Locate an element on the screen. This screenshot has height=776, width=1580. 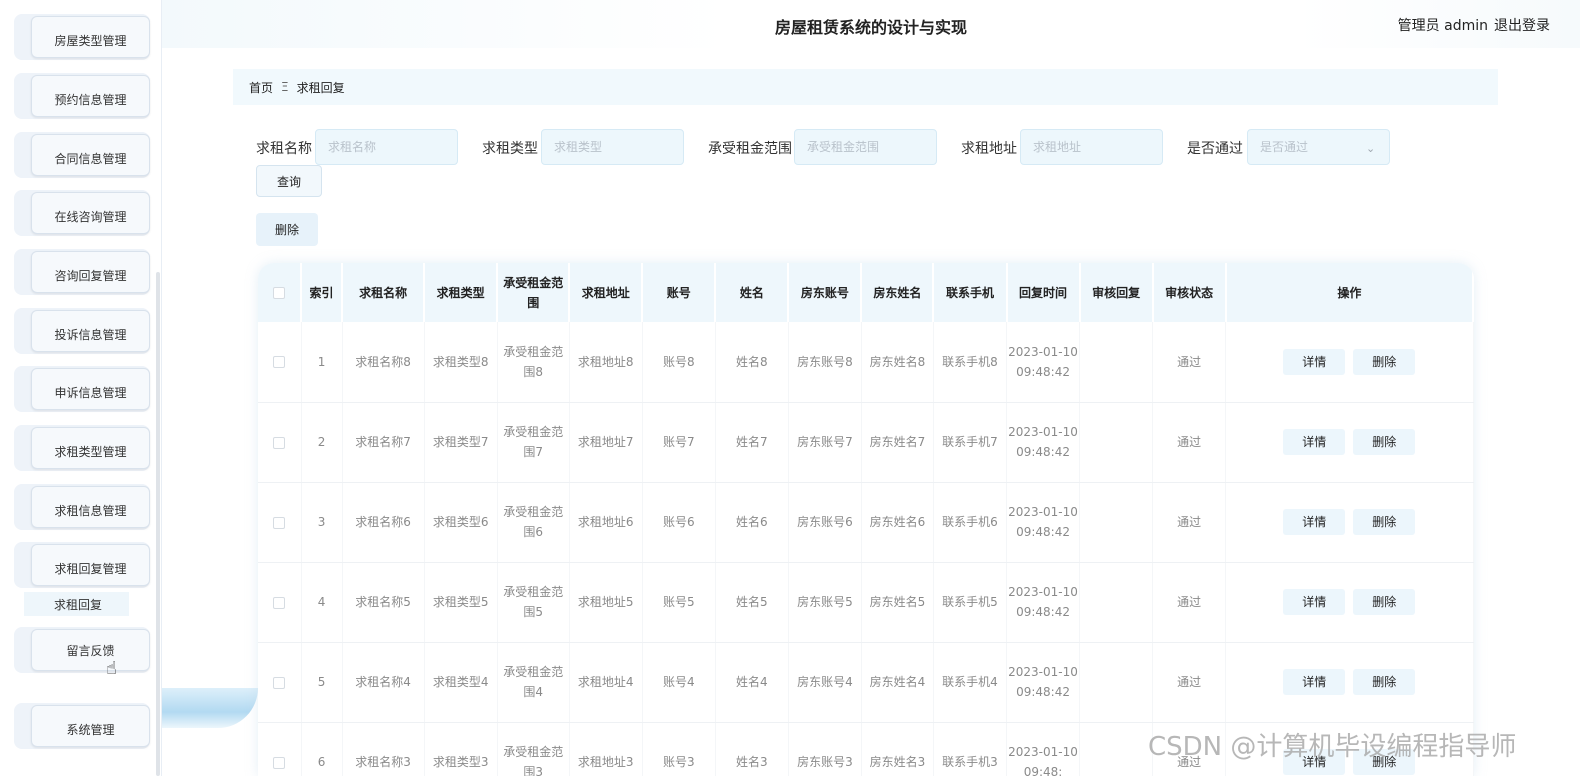
select-all-checkbox is located at coordinates (279, 293).